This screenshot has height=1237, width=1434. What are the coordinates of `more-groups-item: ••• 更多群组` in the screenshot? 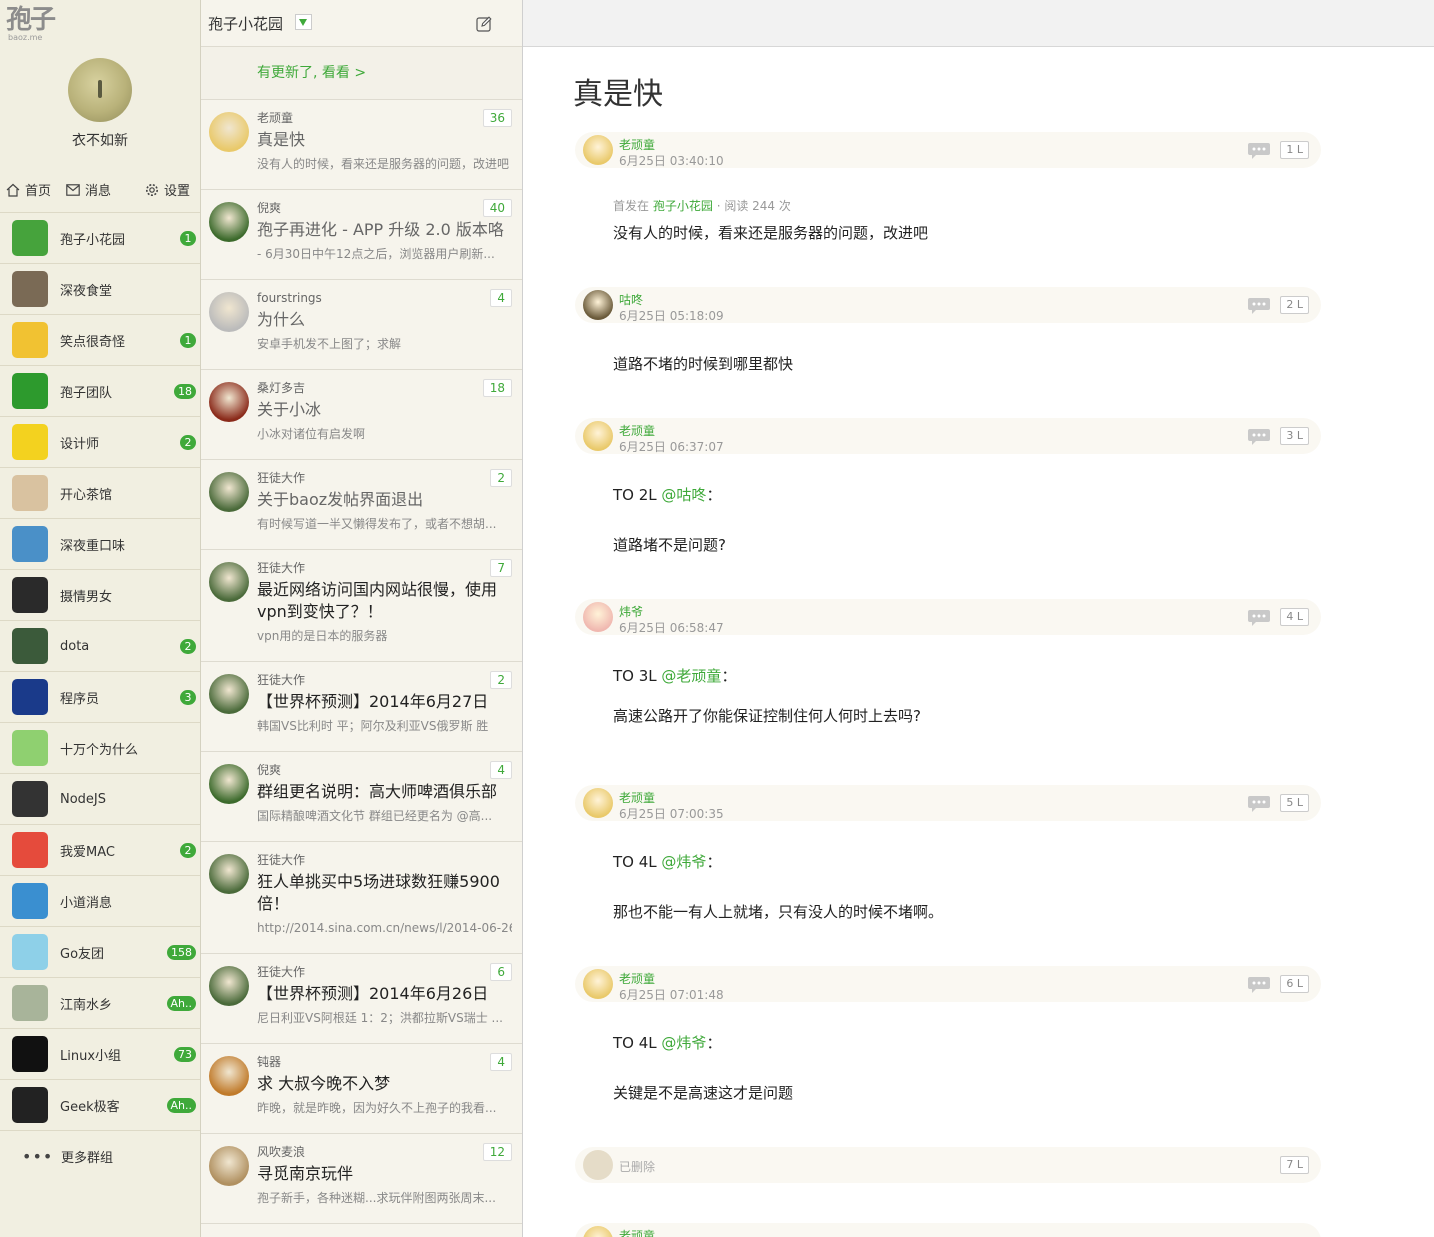 It's located at (100, 1156).